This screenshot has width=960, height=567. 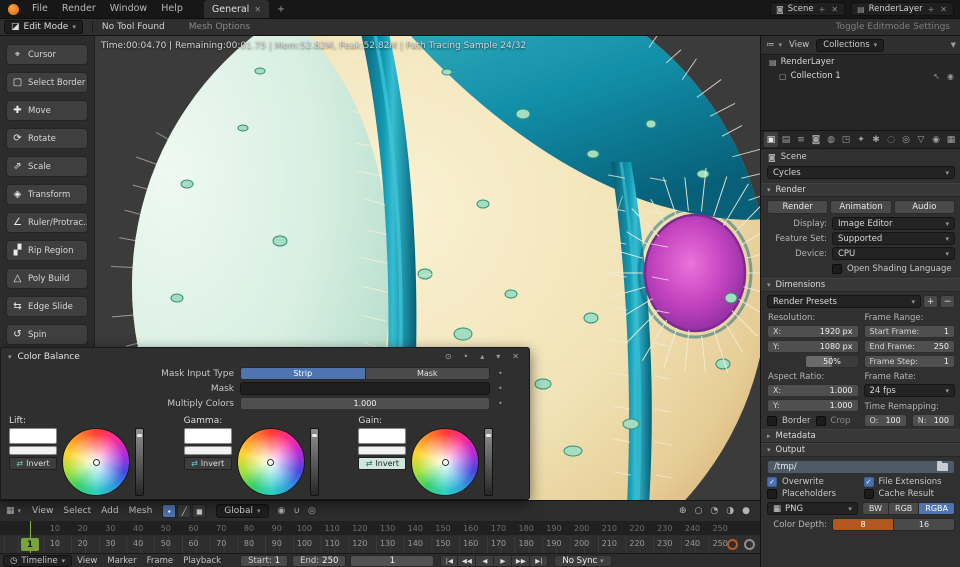 I want to click on menu-window: Window, so click(x=128, y=9).